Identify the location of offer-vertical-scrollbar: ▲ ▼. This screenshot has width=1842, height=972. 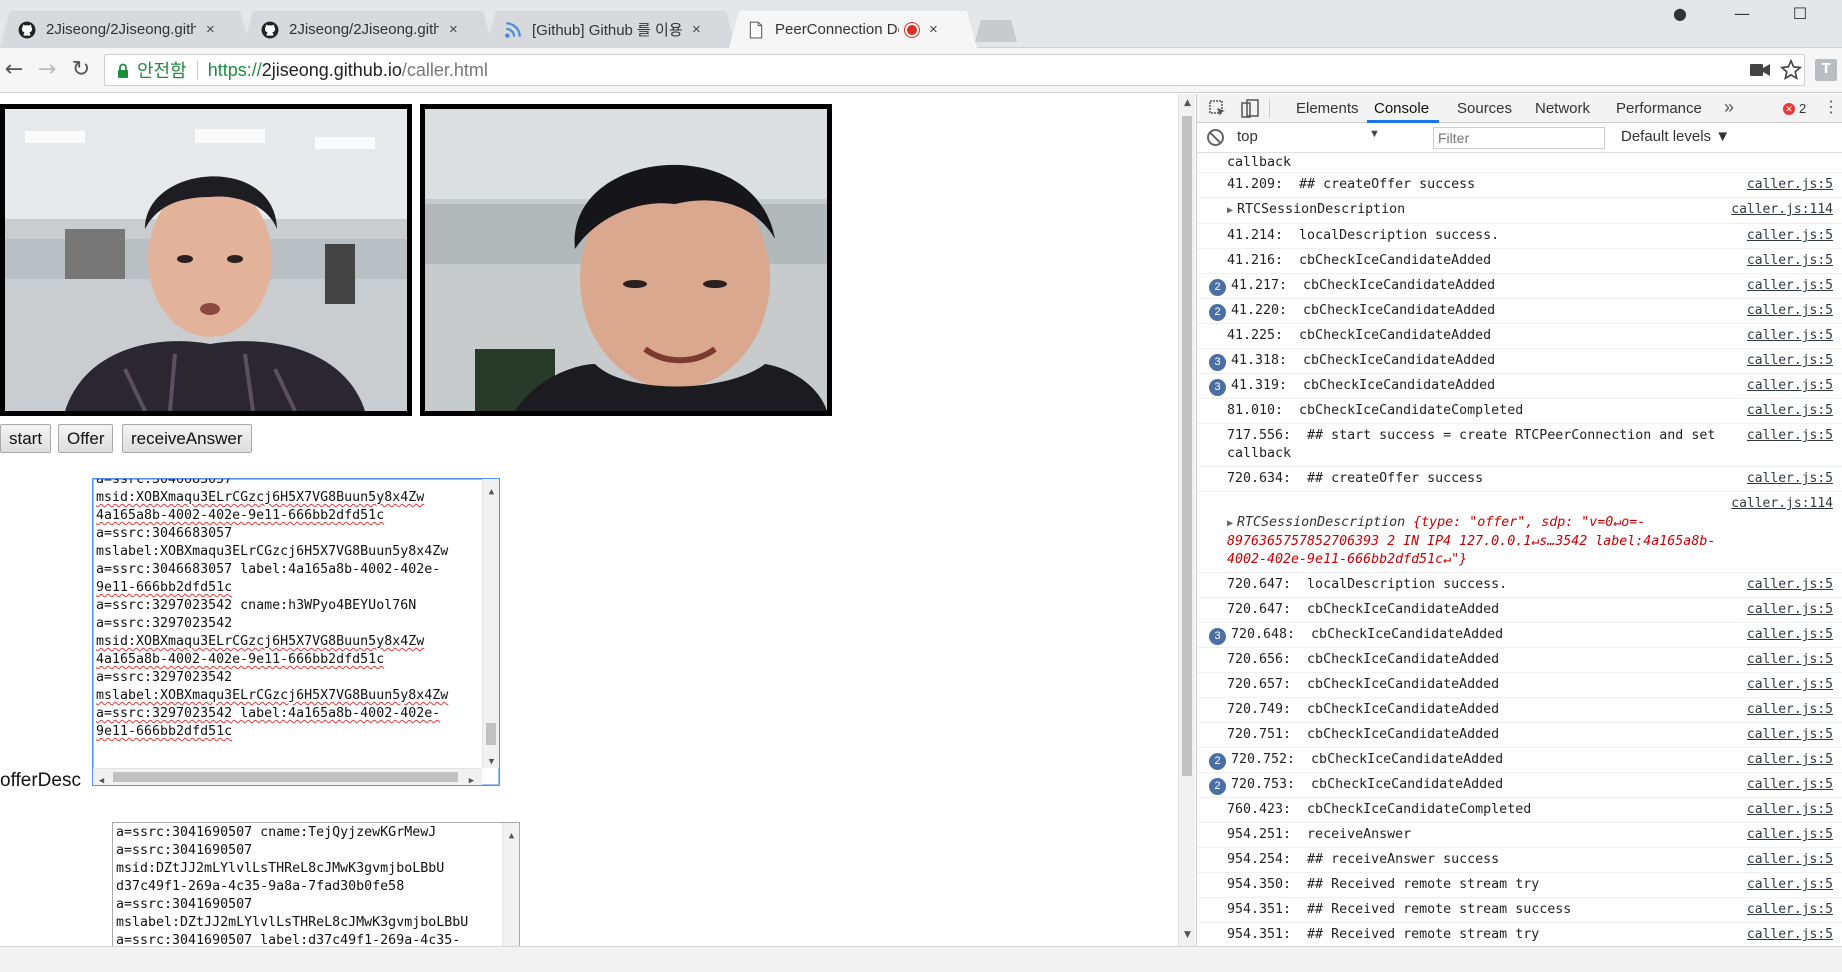
(490, 623).